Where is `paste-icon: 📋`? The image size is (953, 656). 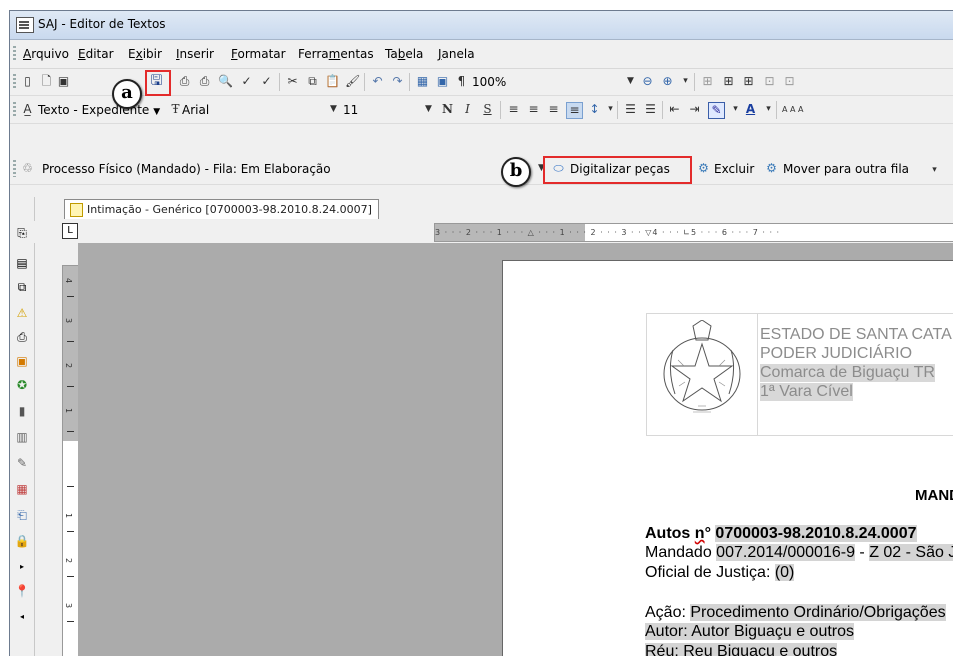
paste-icon: 📋 is located at coordinates (332, 81).